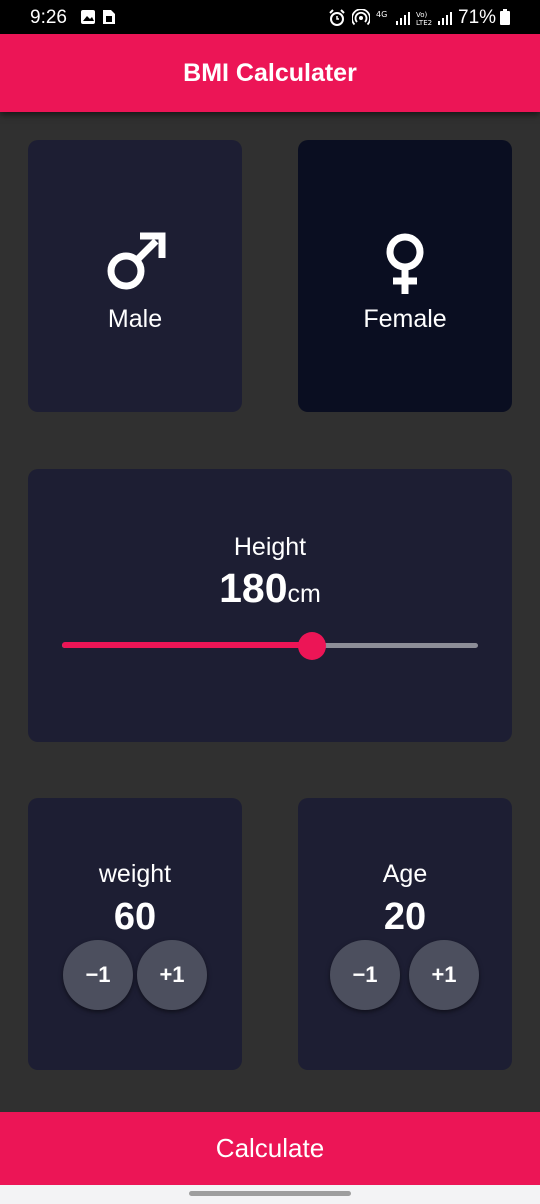 This screenshot has height=1204, width=540. What do you see at coordinates (253, 588) in the screenshot?
I see `height-value: 180` at bounding box center [253, 588].